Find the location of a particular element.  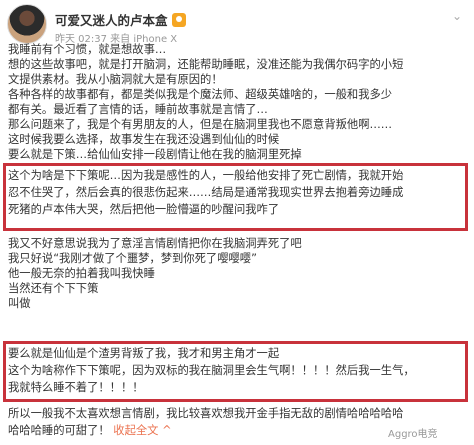

post-text-line: 我就特么睡不着了！！！！ is located at coordinates (76, 387).